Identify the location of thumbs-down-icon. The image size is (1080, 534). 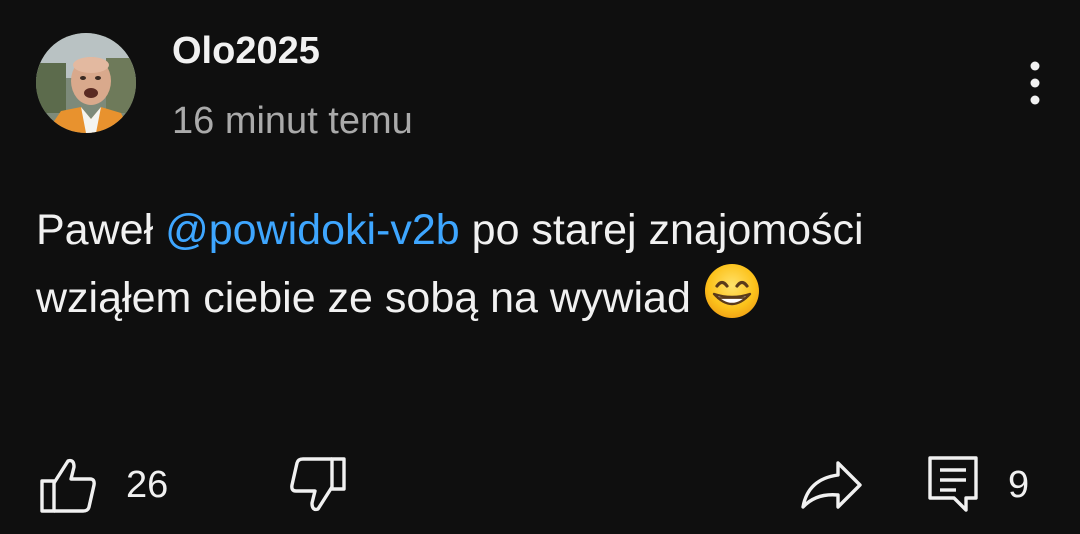
(318, 484).